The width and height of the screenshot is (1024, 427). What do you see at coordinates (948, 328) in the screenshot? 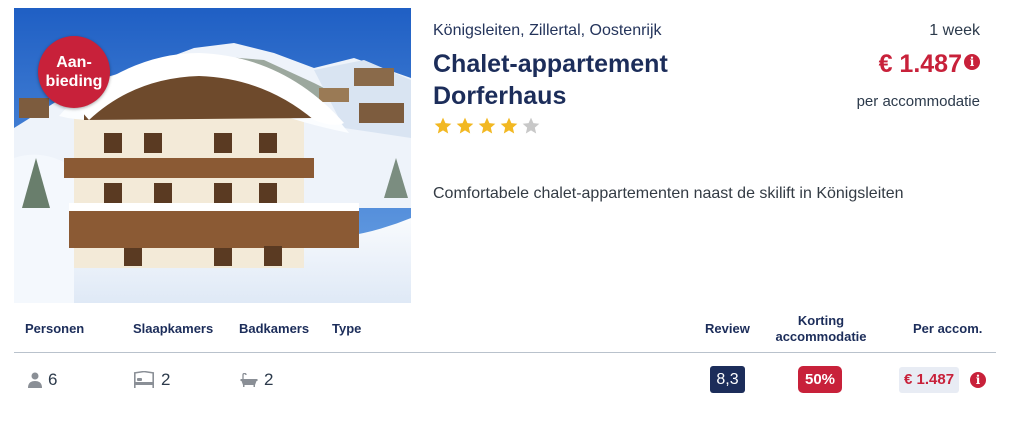
I see `header-per-accom: Per accom.` at bounding box center [948, 328].